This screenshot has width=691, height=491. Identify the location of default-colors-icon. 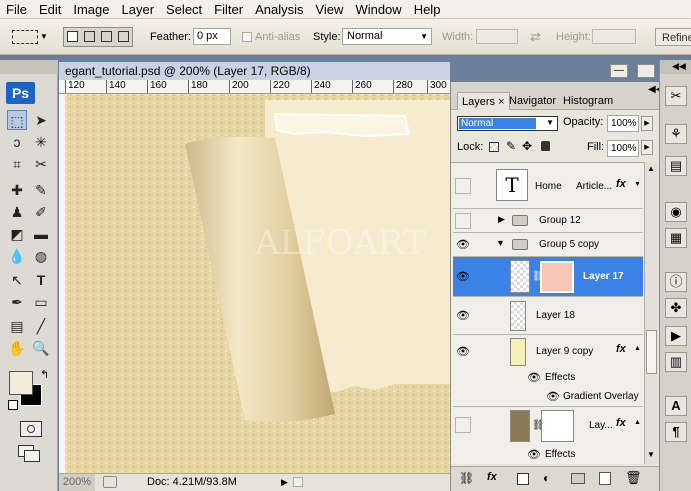
(13, 405).